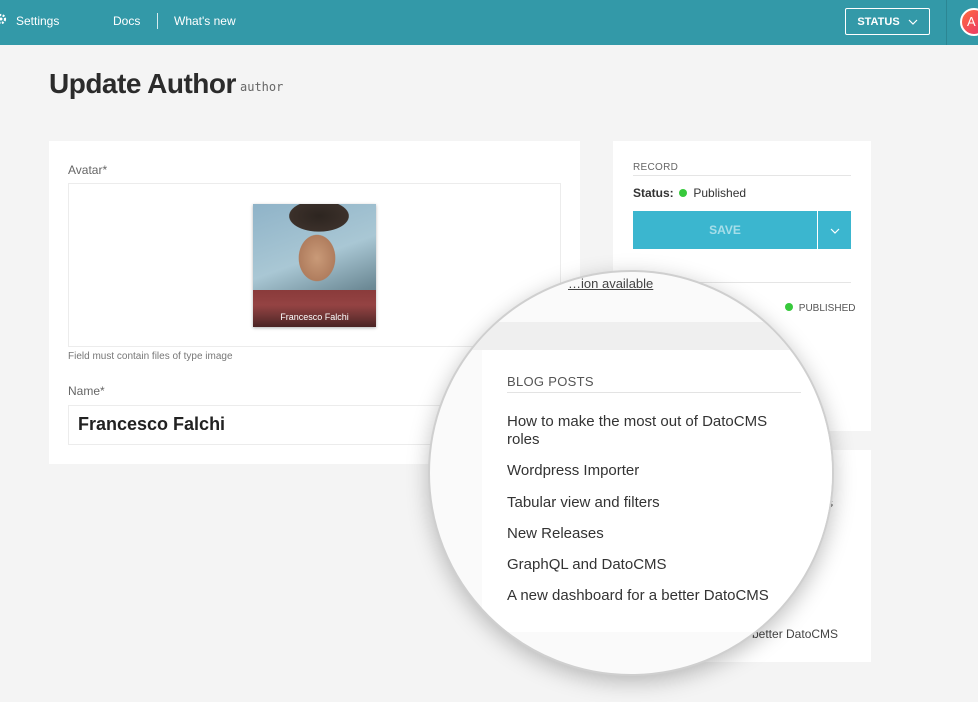  Describe the element at coordinates (157, 21) in the screenshot. I see `nav-separator` at that location.